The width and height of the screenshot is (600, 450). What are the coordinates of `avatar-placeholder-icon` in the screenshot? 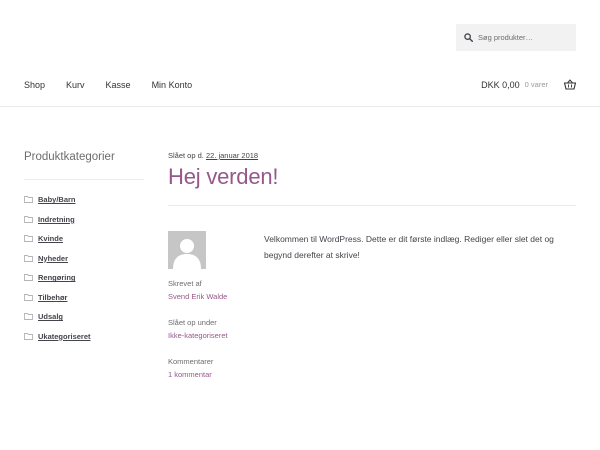 It's located at (187, 250).